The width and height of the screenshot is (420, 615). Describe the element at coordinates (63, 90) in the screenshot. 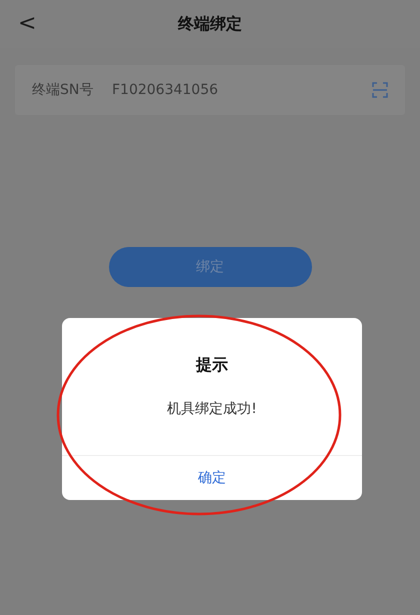

I see `field-label: 终端SN号` at that location.